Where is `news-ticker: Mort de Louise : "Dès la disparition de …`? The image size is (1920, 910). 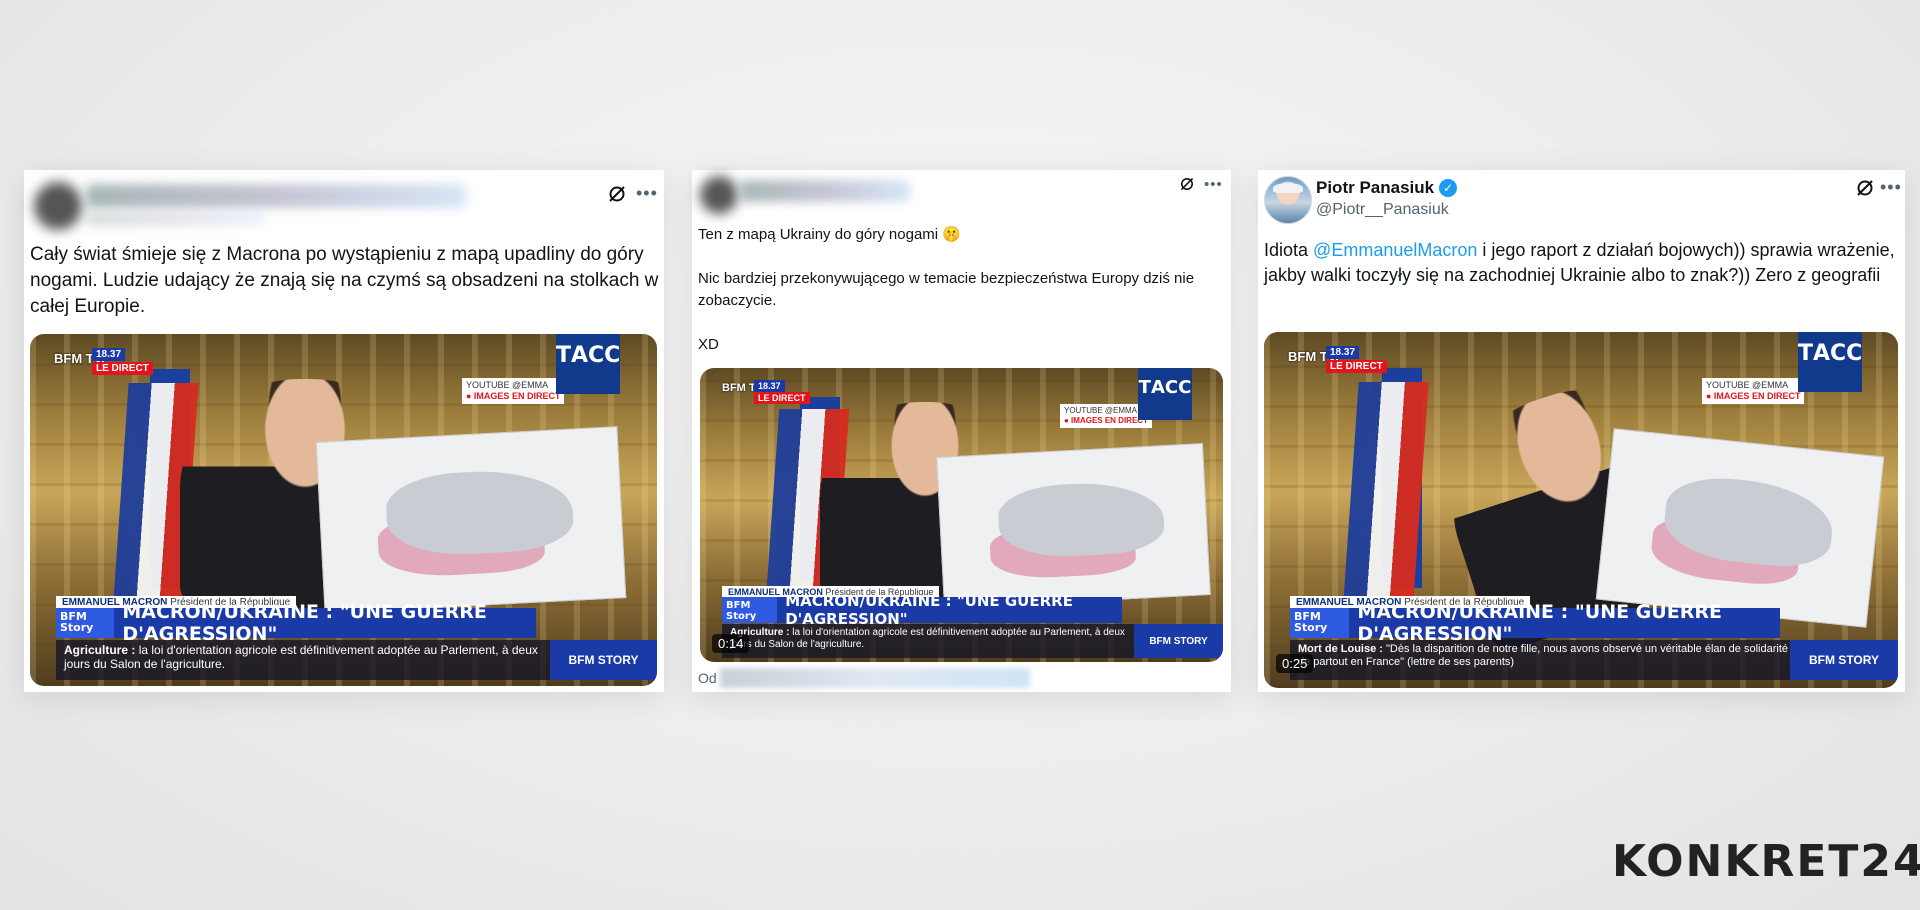 news-ticker: Mort de Louise : "Dès la disparition de … is located at coordinates (1543, 660).